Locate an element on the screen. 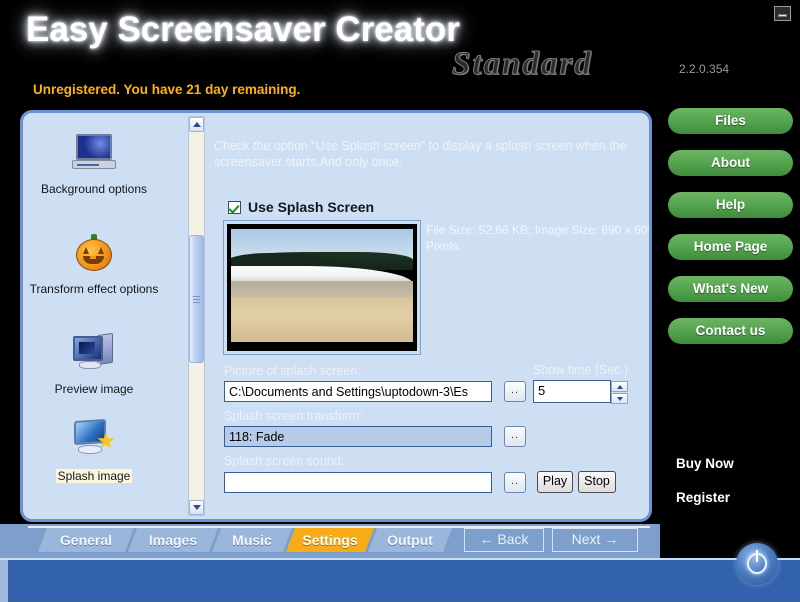 This screenshot has height=602, width=800. picture-browse-button: .. is located at coordinates (515, 391).